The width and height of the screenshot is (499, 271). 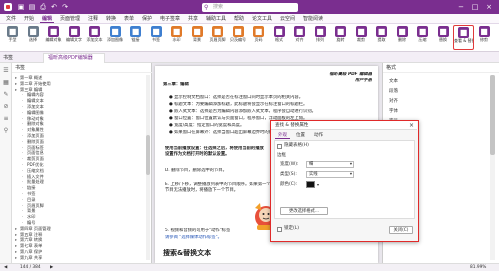 What do you see at coordinates (197, 37) in the screenshot?
I see `background-button: ■ 背景` at bounding box center [197, 37].